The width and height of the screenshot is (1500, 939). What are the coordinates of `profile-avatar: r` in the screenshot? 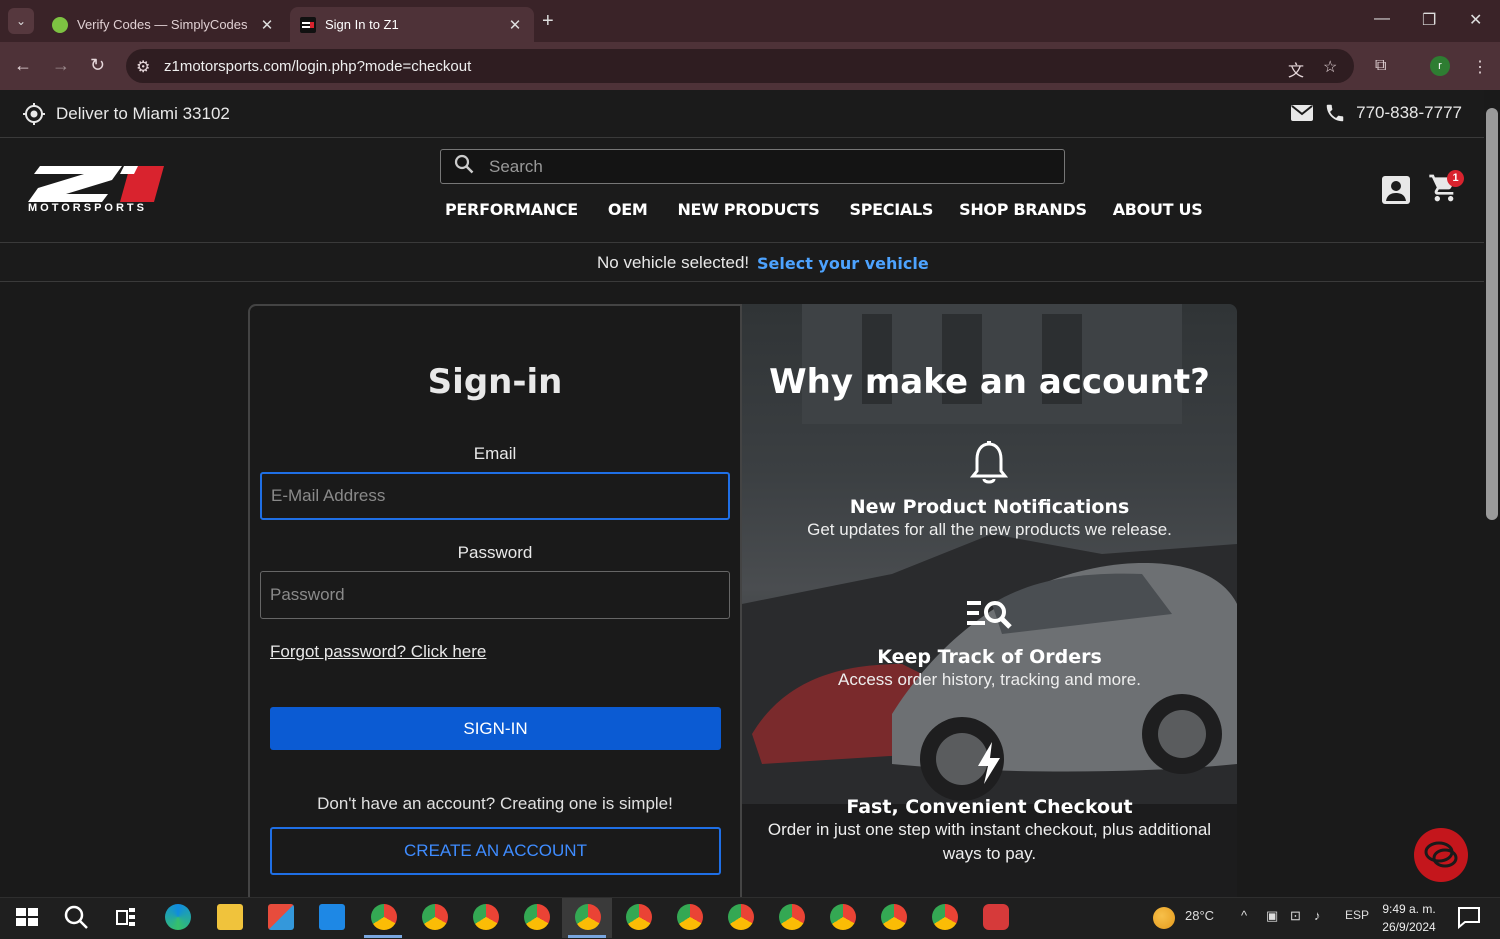 It's located at (1440, 66).